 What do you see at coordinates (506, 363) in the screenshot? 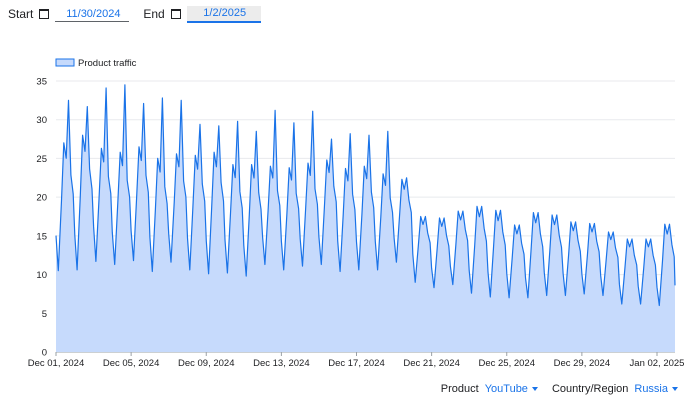
I see `x-tick-label: Dec 25, 2024` at bounding box center [506, 363].